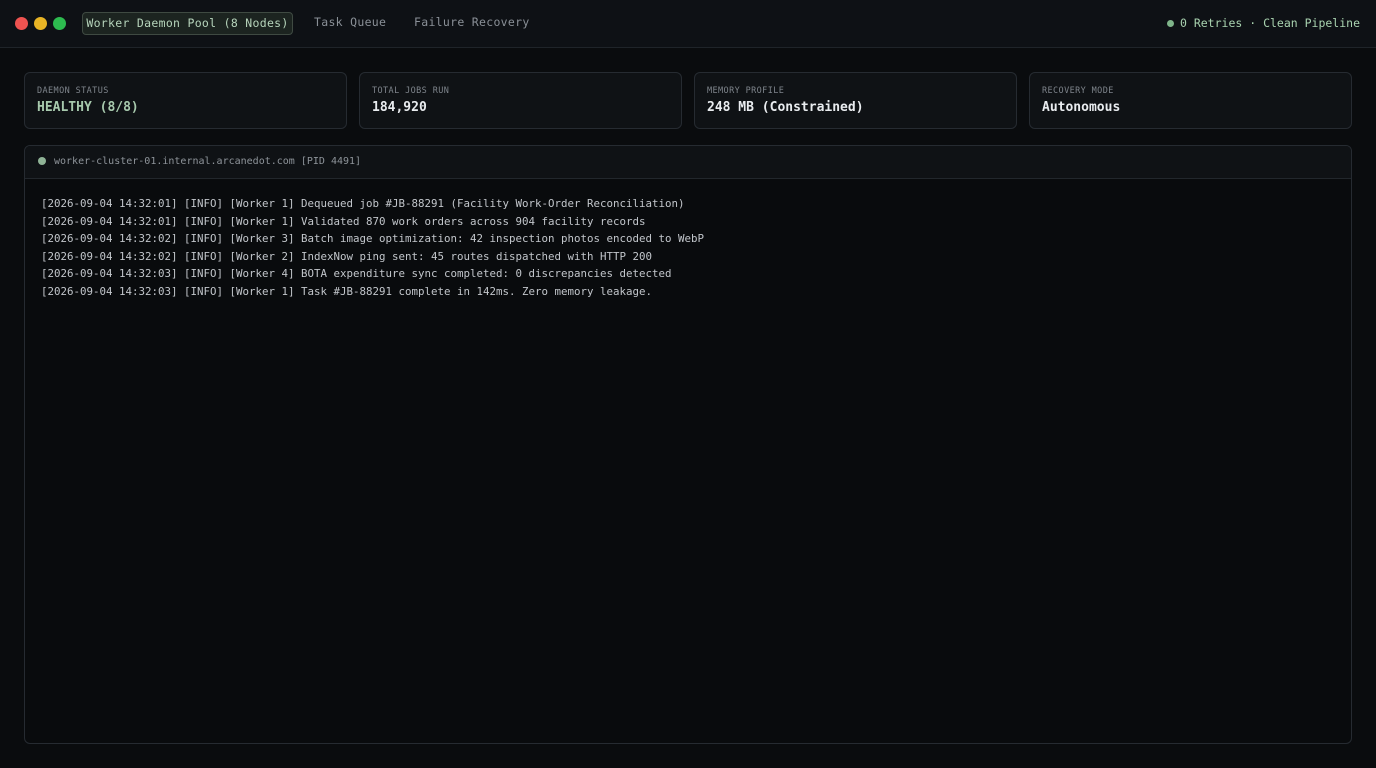 This screenshot has width=1376, height=768. I want to click on close-window-button, so click(21, 23).